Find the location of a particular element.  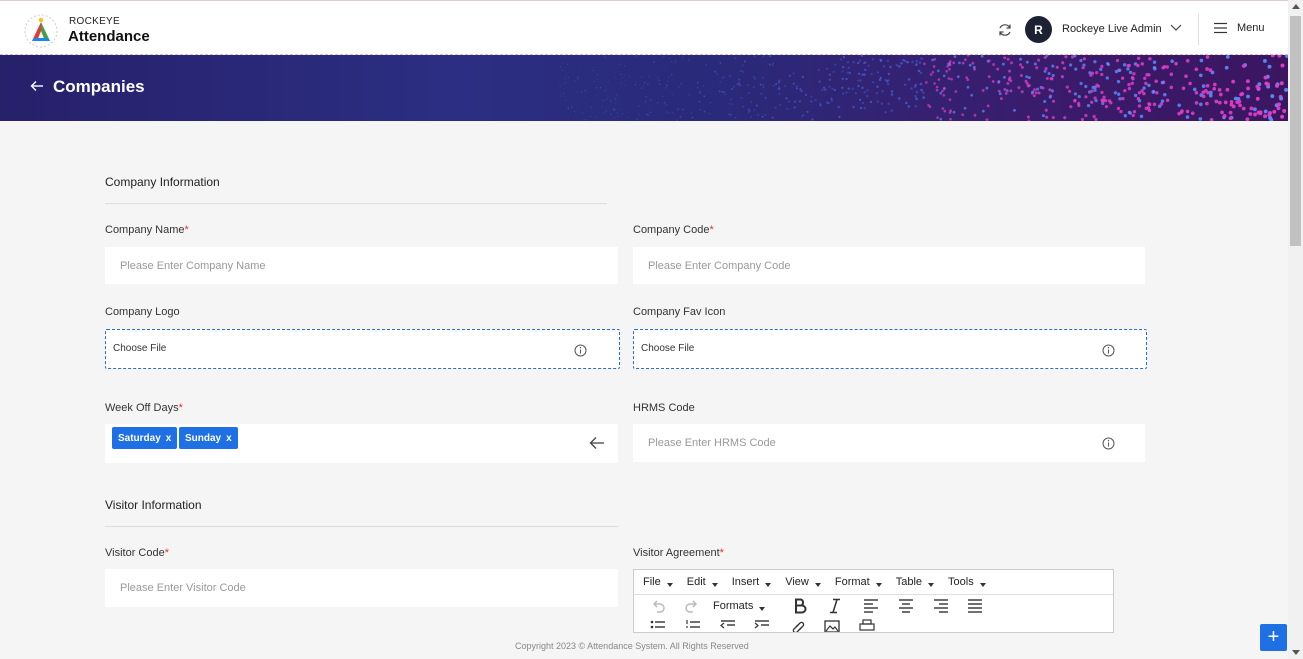

menu-label: Insert is located at coordinates (745, 582).